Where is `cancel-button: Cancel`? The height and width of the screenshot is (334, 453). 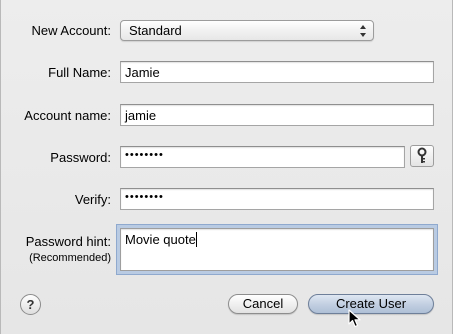
cancel-button: Cancel is located at coordinates (263, 304).